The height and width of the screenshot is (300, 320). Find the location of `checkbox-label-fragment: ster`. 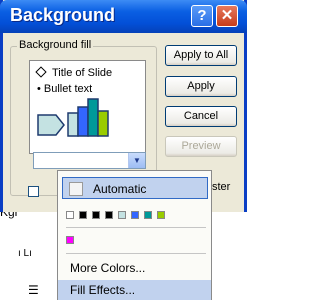

checkbox-label-fragment: ster is located at coordinates (221, 187).